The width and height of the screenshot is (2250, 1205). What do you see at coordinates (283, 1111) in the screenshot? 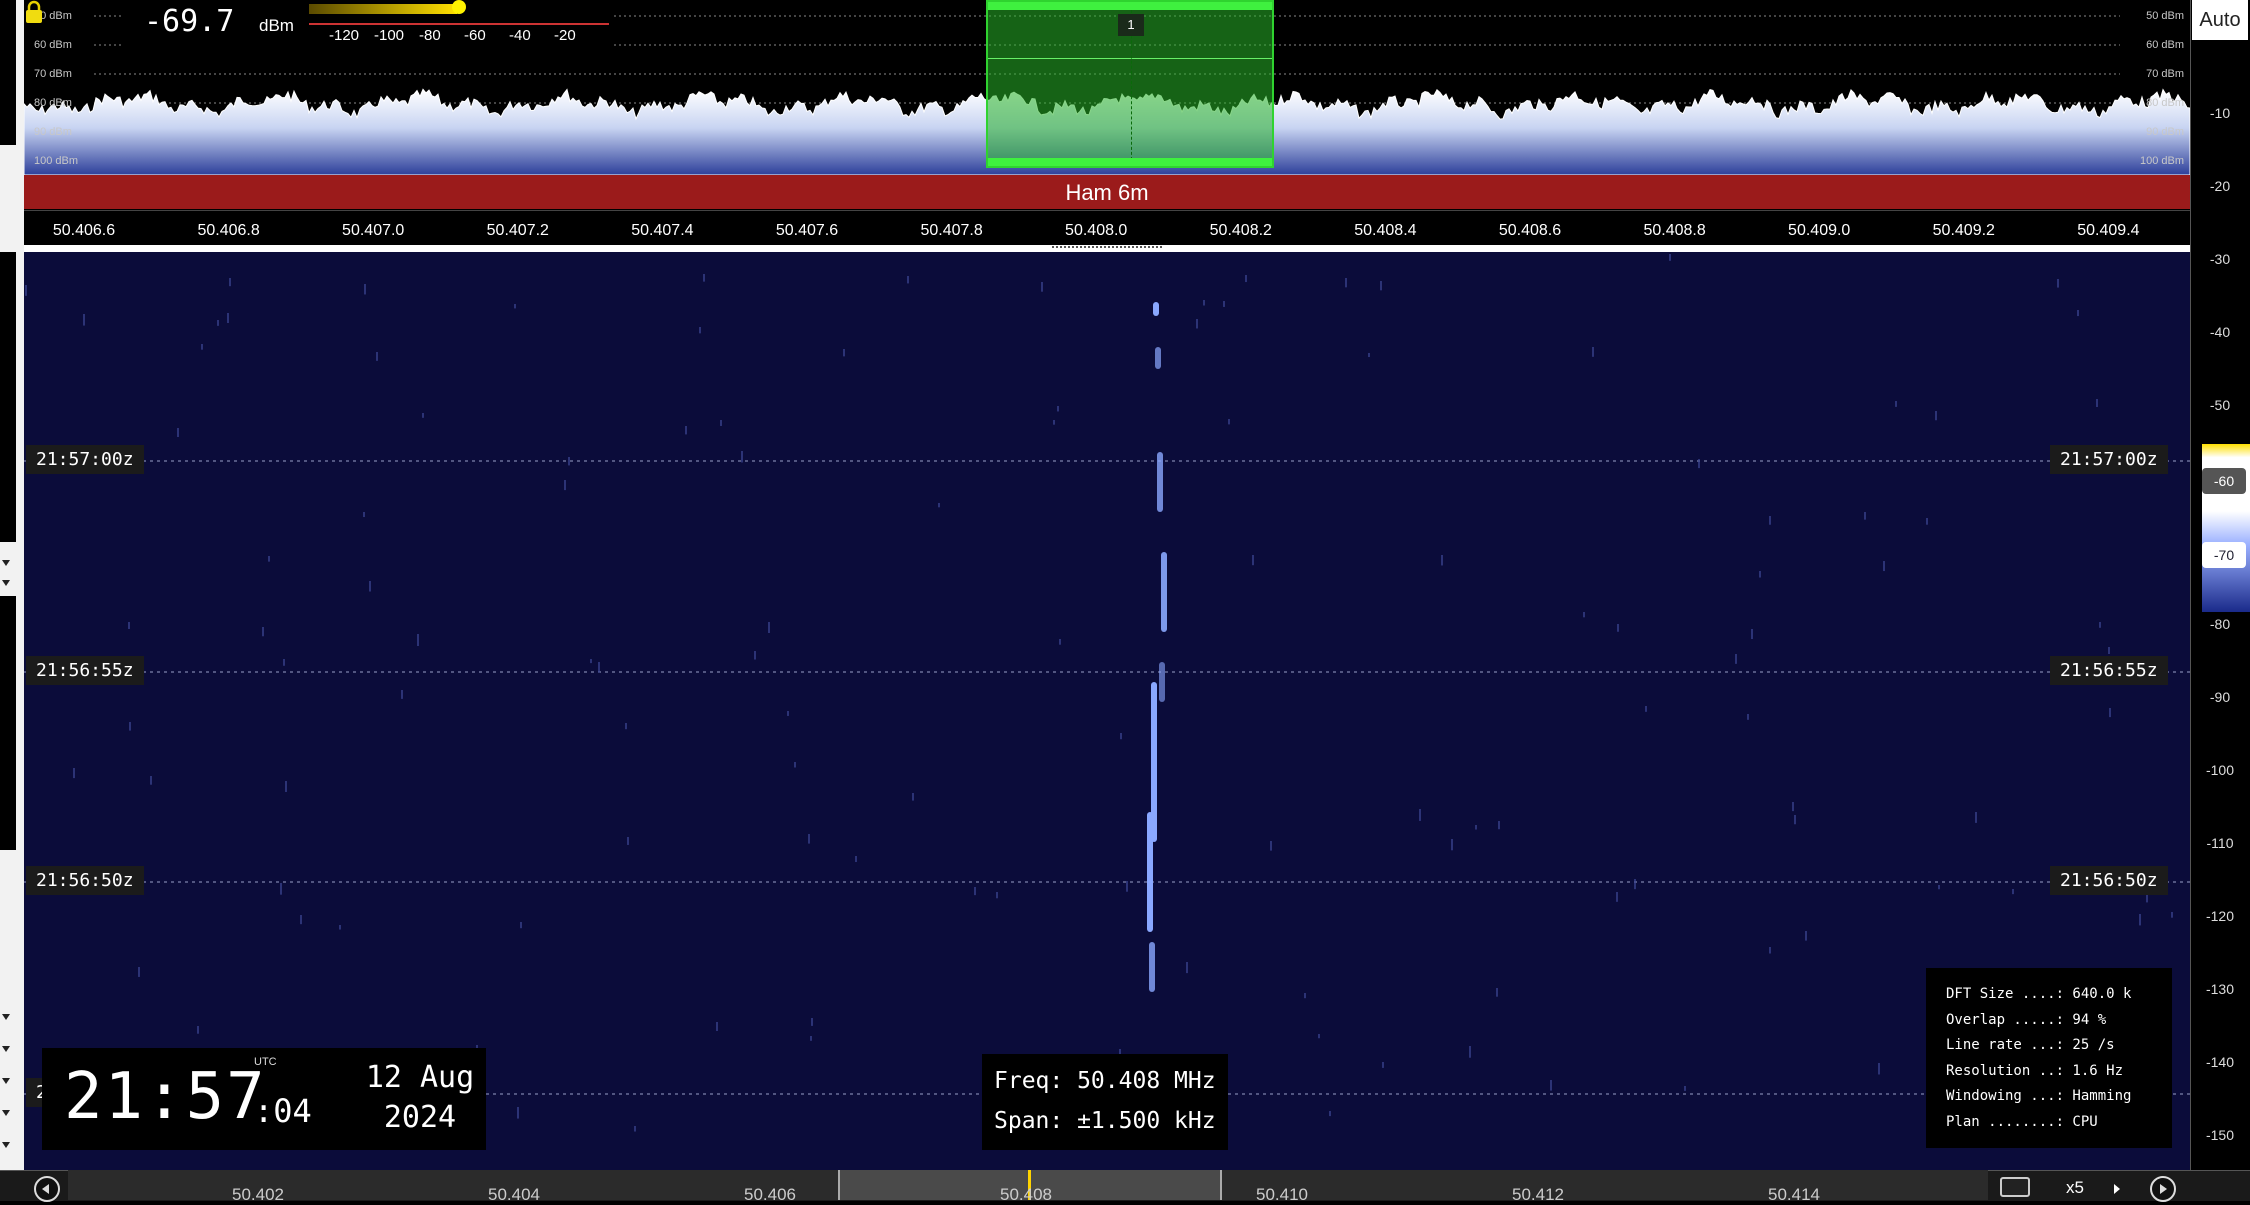
I see `clock-seconds: :04` at bounding box center [283, 1111].